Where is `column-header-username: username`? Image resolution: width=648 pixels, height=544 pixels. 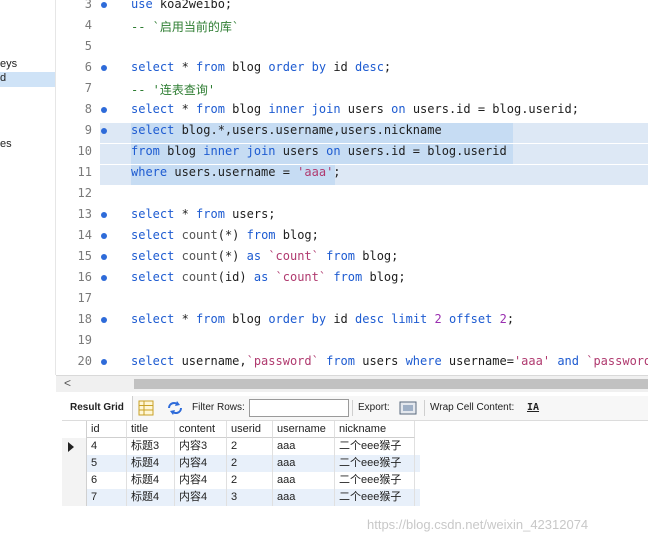
column-header-username: username is located at coordinates (304, 429).